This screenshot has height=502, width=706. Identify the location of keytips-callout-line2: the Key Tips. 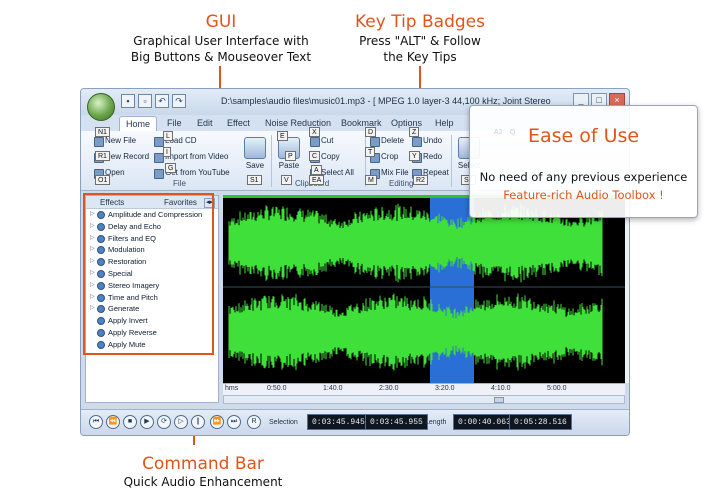
(420, 57).